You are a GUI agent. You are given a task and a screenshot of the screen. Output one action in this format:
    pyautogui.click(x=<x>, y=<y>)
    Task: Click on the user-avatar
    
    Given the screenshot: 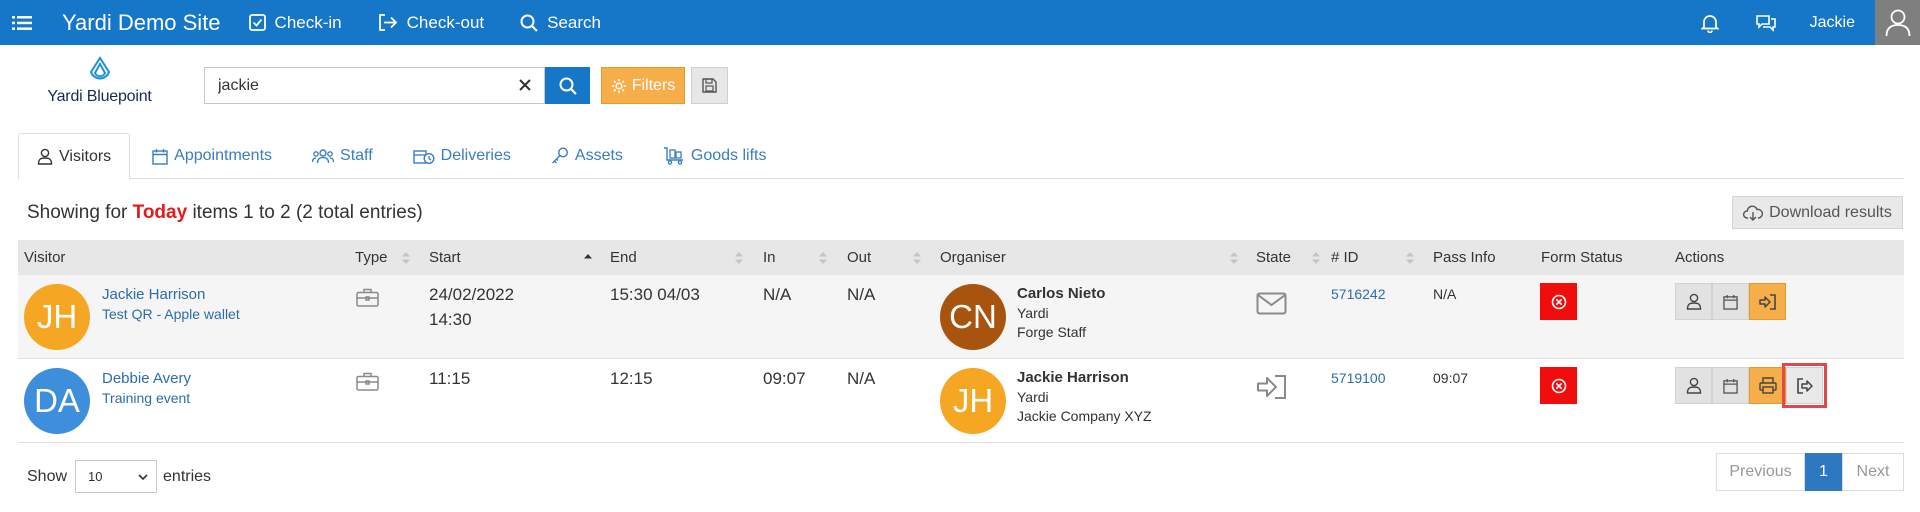 What is the action you would take?
    pyautogui.click(x=1897, y=22)
    